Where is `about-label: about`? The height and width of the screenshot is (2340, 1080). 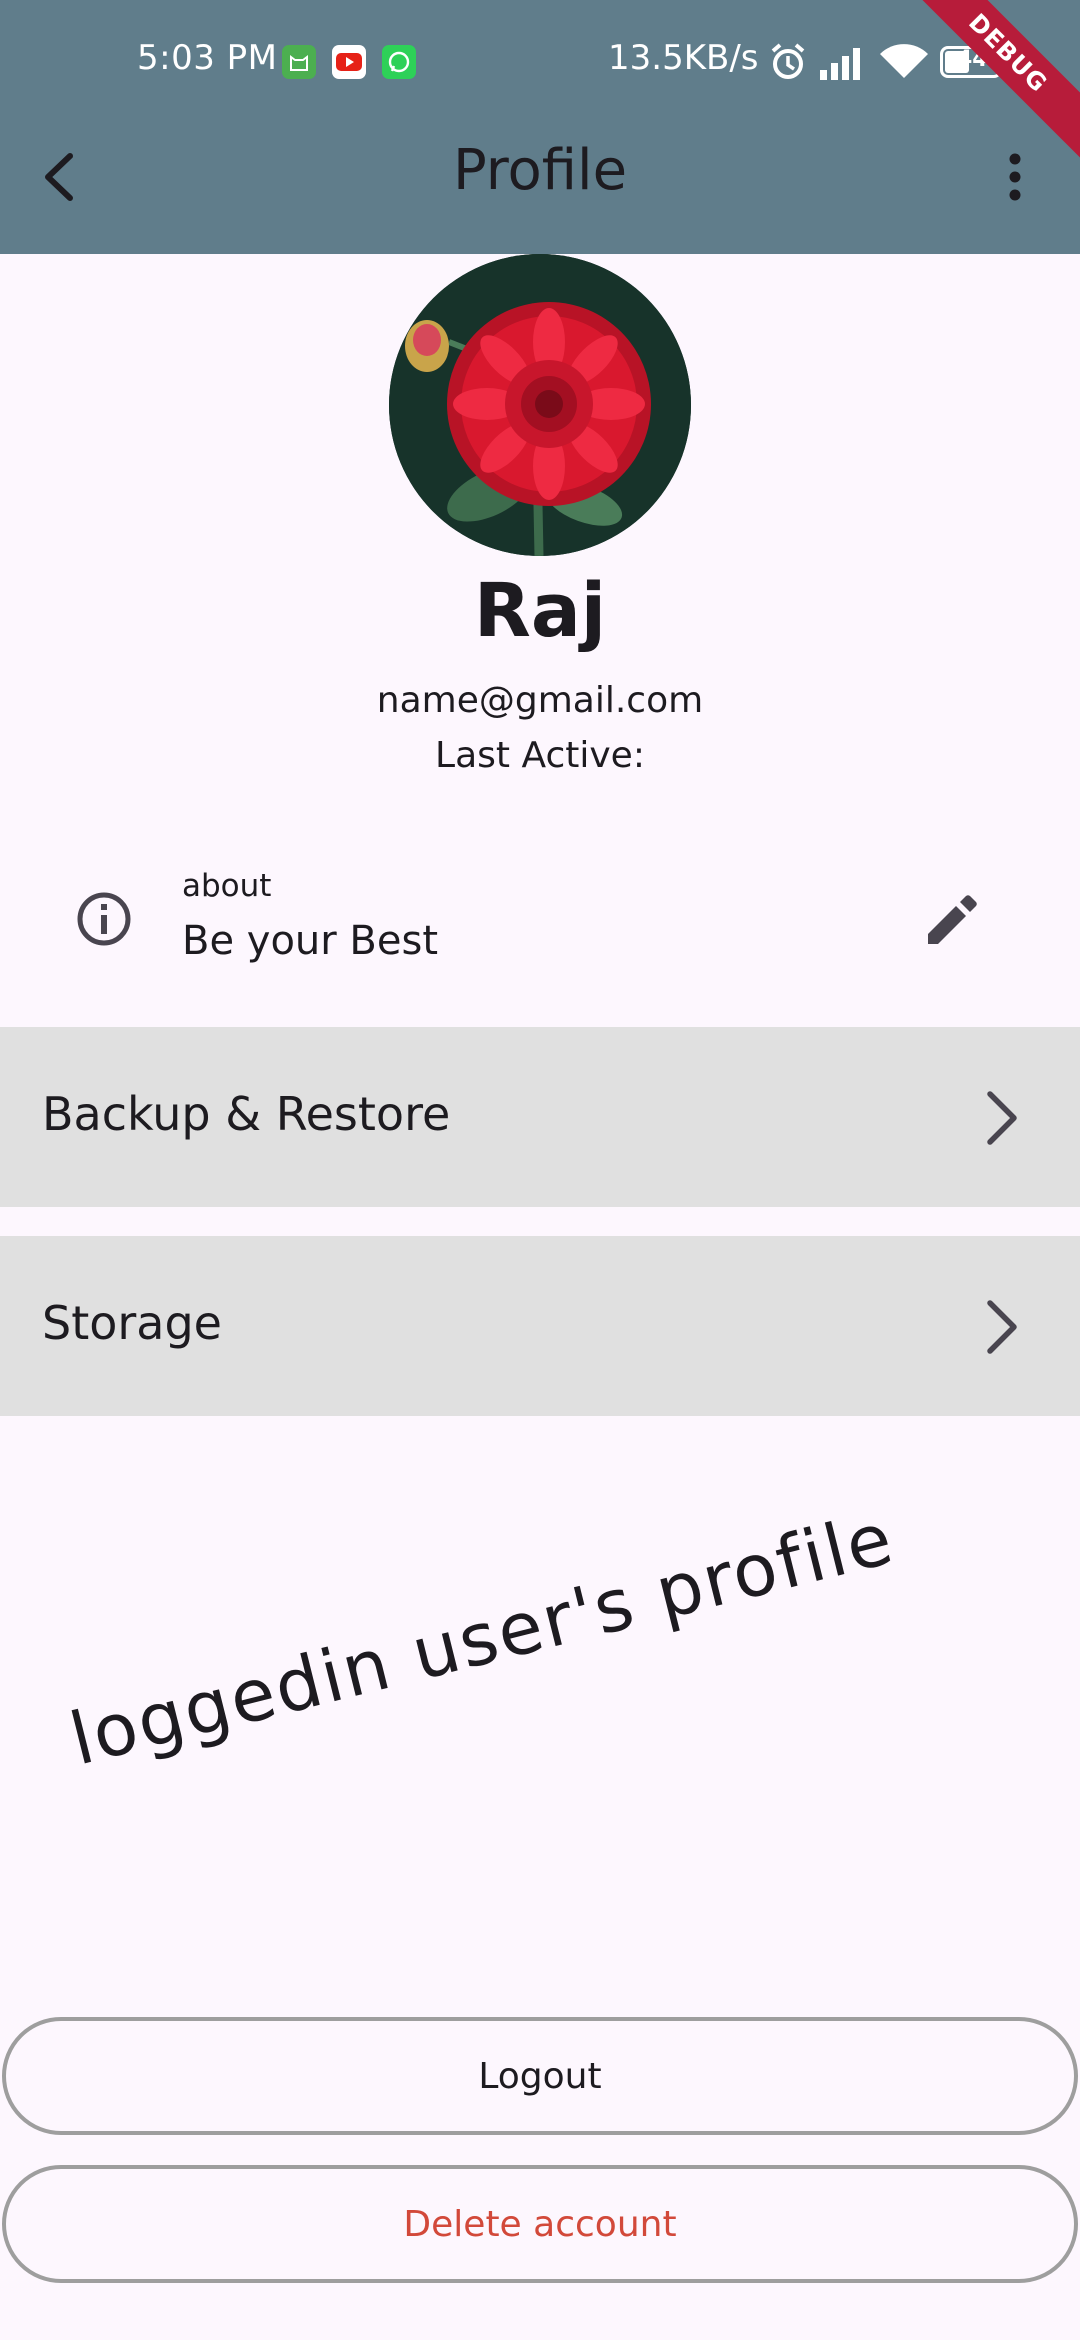 about-label: about is located at coordinates (227, 886).